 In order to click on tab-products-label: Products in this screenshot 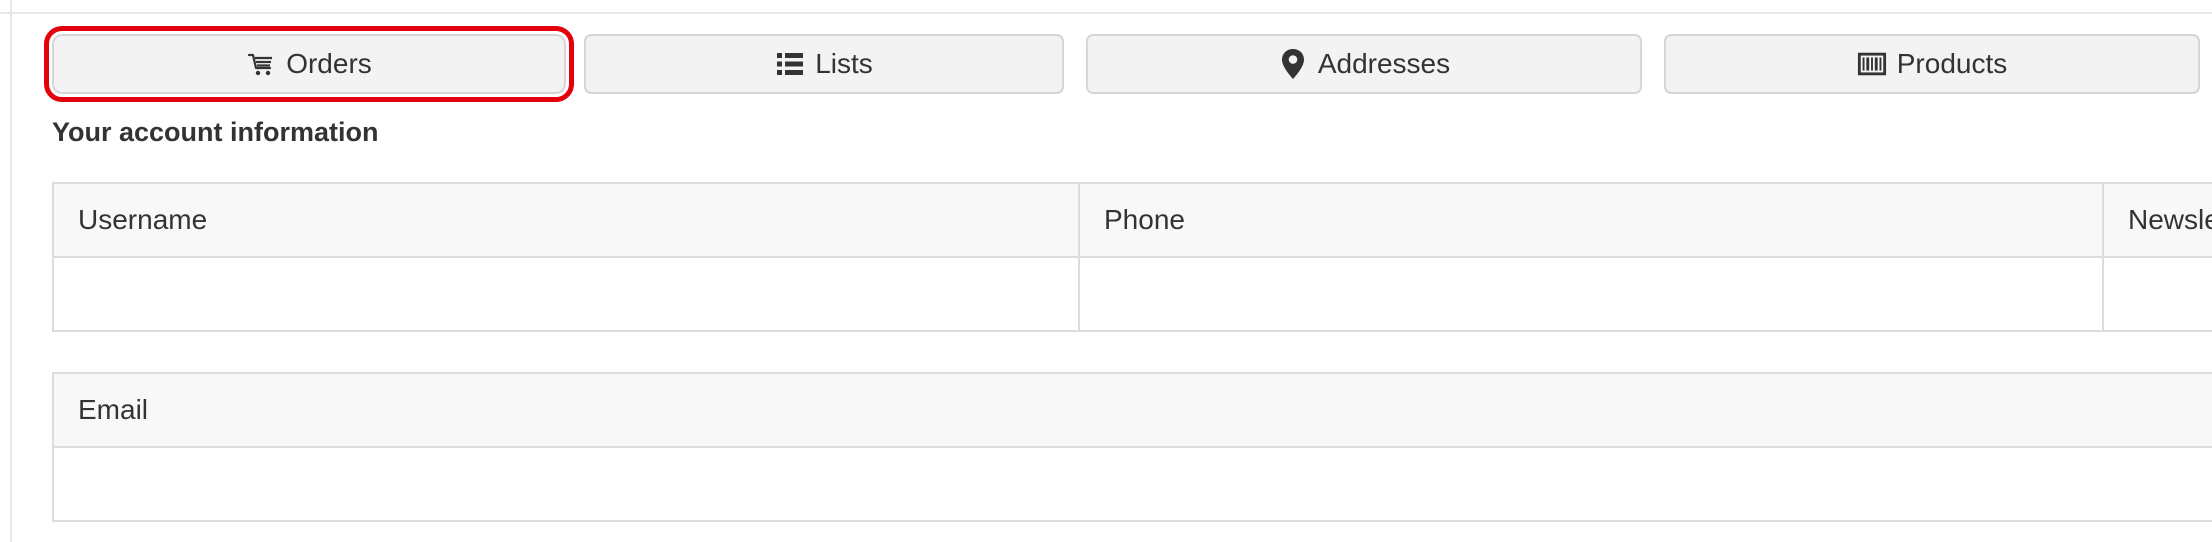, I will do `click(1952, 63)`.